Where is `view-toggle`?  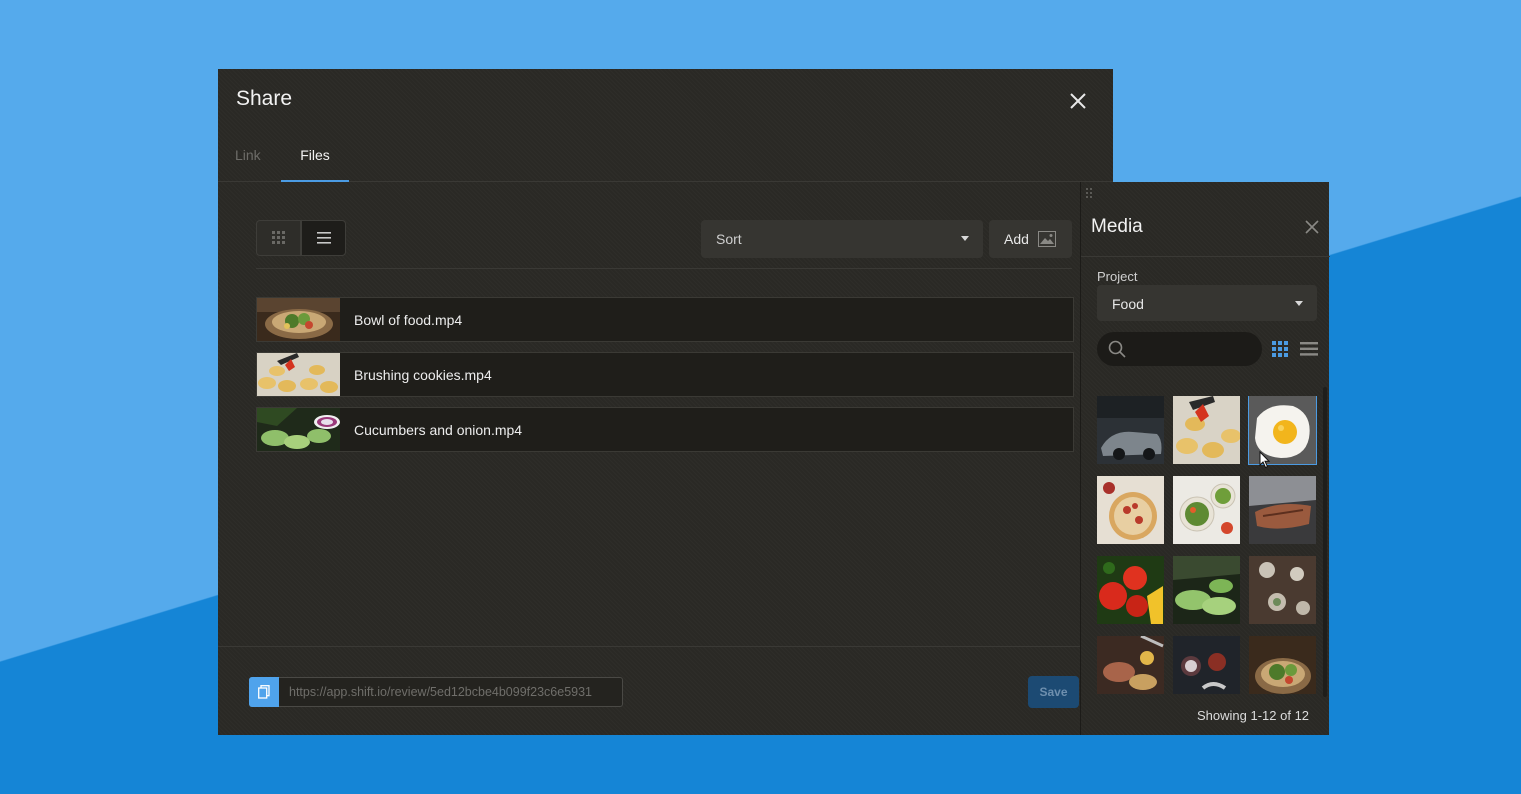
view-toggle is located at coordinates (301, 238).